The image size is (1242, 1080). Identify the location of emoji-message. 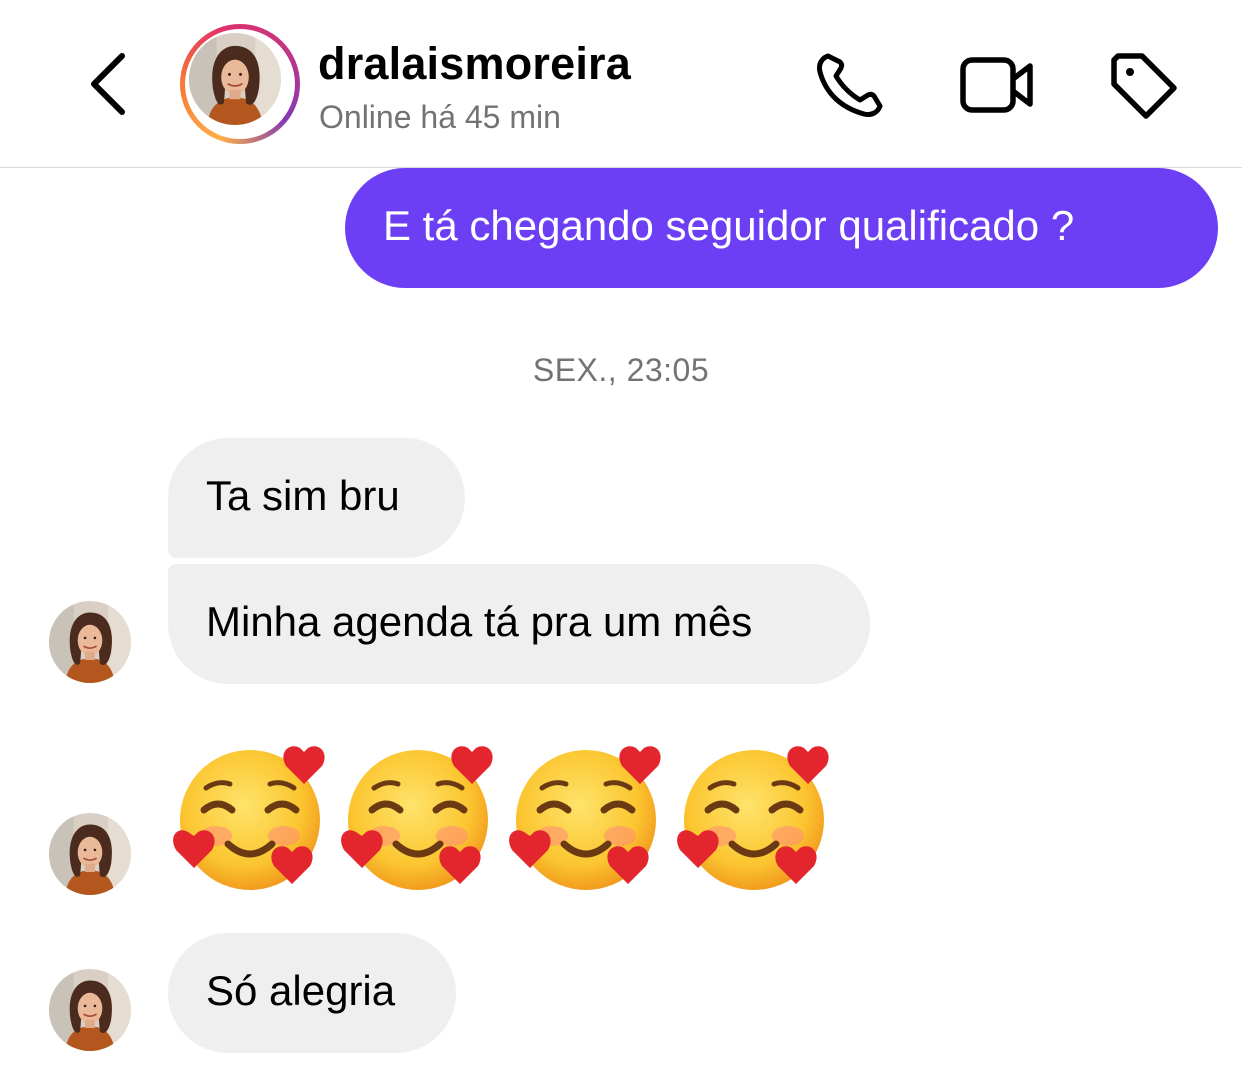
(510, 817).